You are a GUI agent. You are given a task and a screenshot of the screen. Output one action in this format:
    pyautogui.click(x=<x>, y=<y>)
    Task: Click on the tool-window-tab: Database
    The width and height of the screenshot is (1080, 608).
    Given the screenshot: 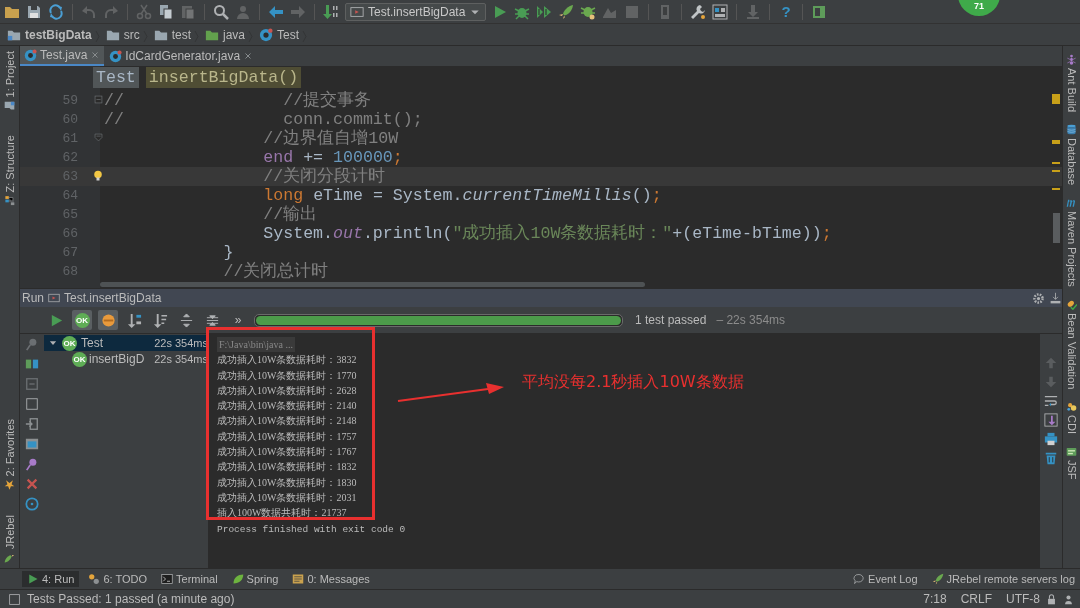 What is the action you would take?
    pyautogui.click(x=1071, y=155)
    